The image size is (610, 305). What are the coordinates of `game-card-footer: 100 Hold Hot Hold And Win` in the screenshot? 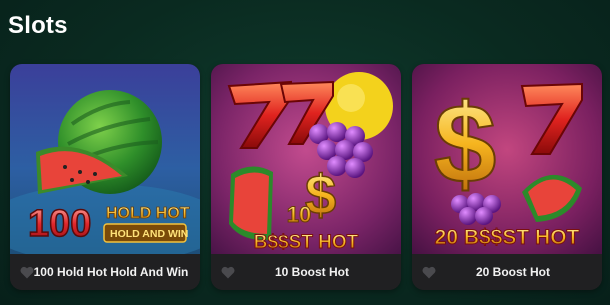 It's located at (105, 272).